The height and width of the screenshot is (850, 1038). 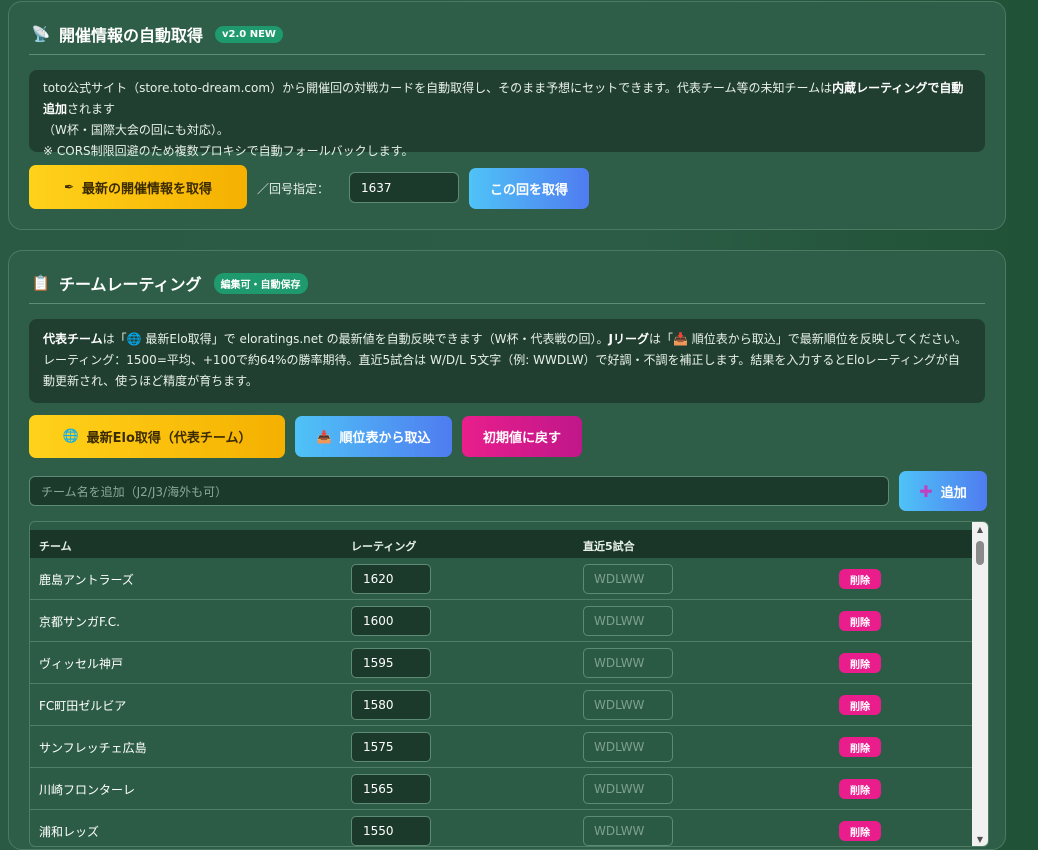 I want to click on fetch-info-line3: ※ CORS制限回避のため複数プロキシで自動フォールバックします。, so click(x=228, y=151).